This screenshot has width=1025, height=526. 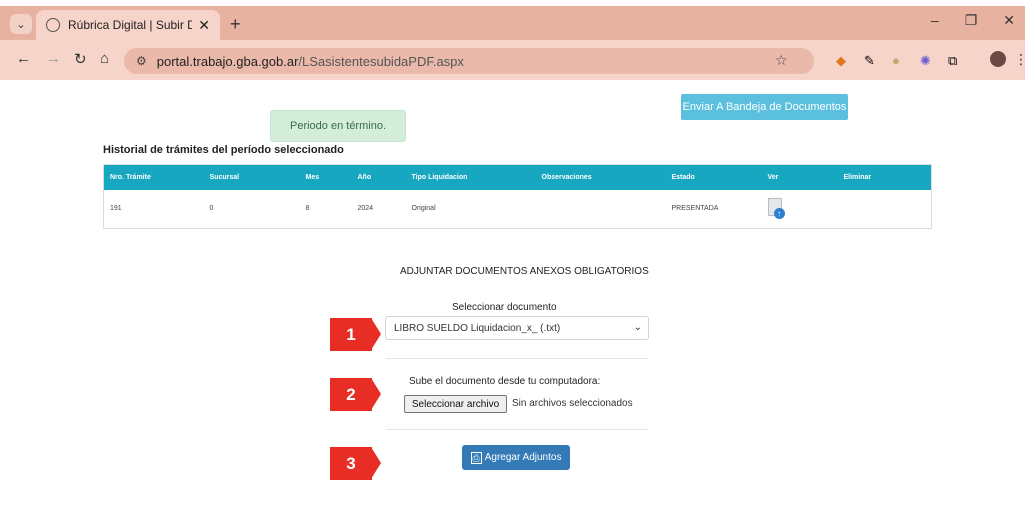 I want to click on step-marker-2: 2, so click(x=351, y=394).